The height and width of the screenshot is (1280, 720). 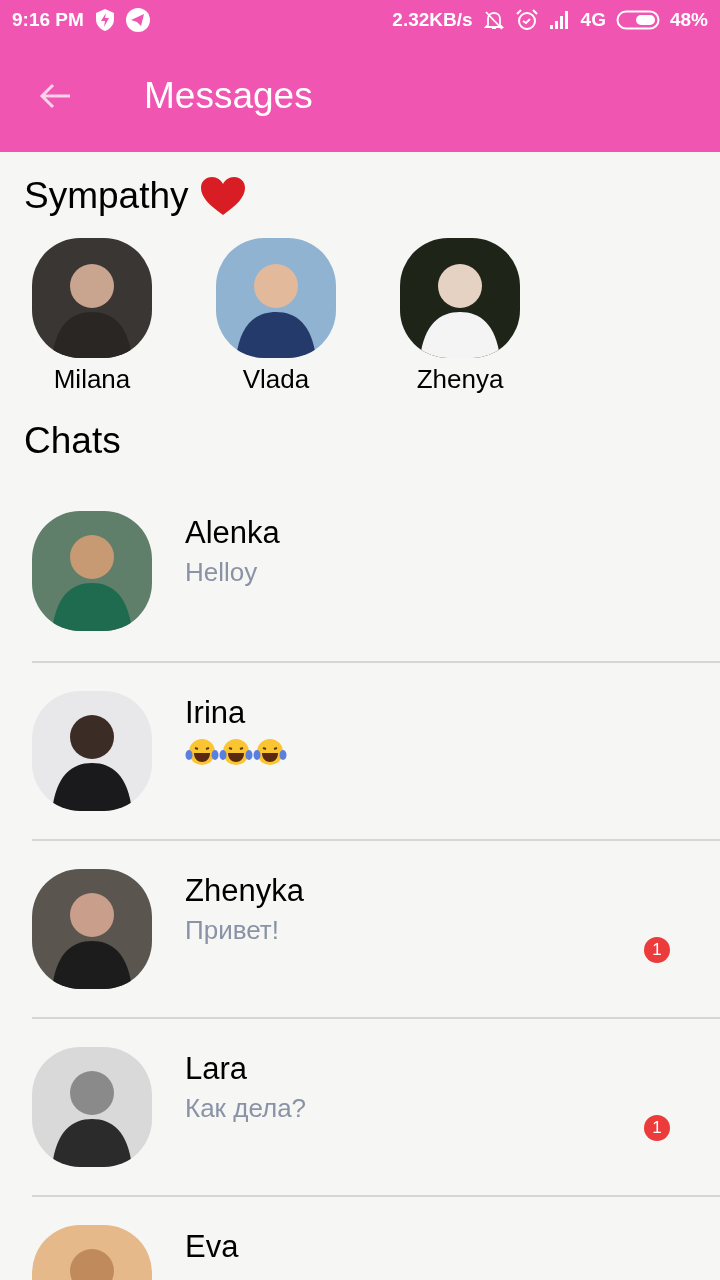 What do you see at coordinates (232, 533) in the screenshot?
I see `contact-name: Alenka` at bounding box center [232, 533].